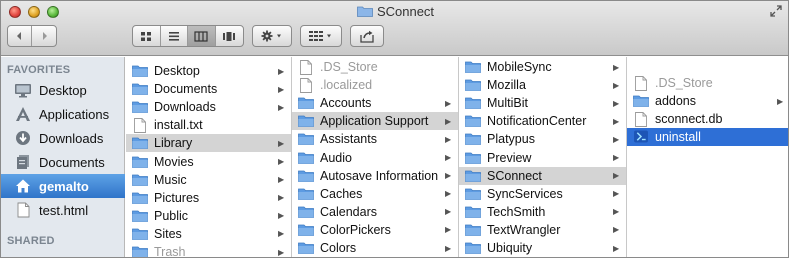 The image size is (789, 258). Describe the element at coordinates (537, 121) in the screenshot. I see `list-item-label: NotificationCenter` at that location.